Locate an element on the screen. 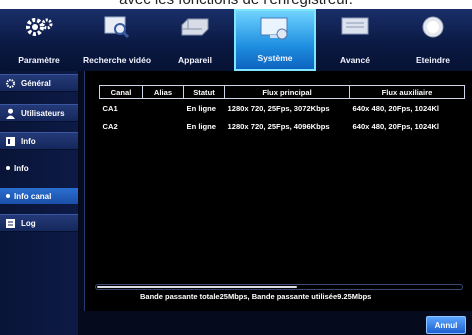 This screenshot has height=335, width=472. sidebar-item-general: Général is located at coordinates (39, 83).